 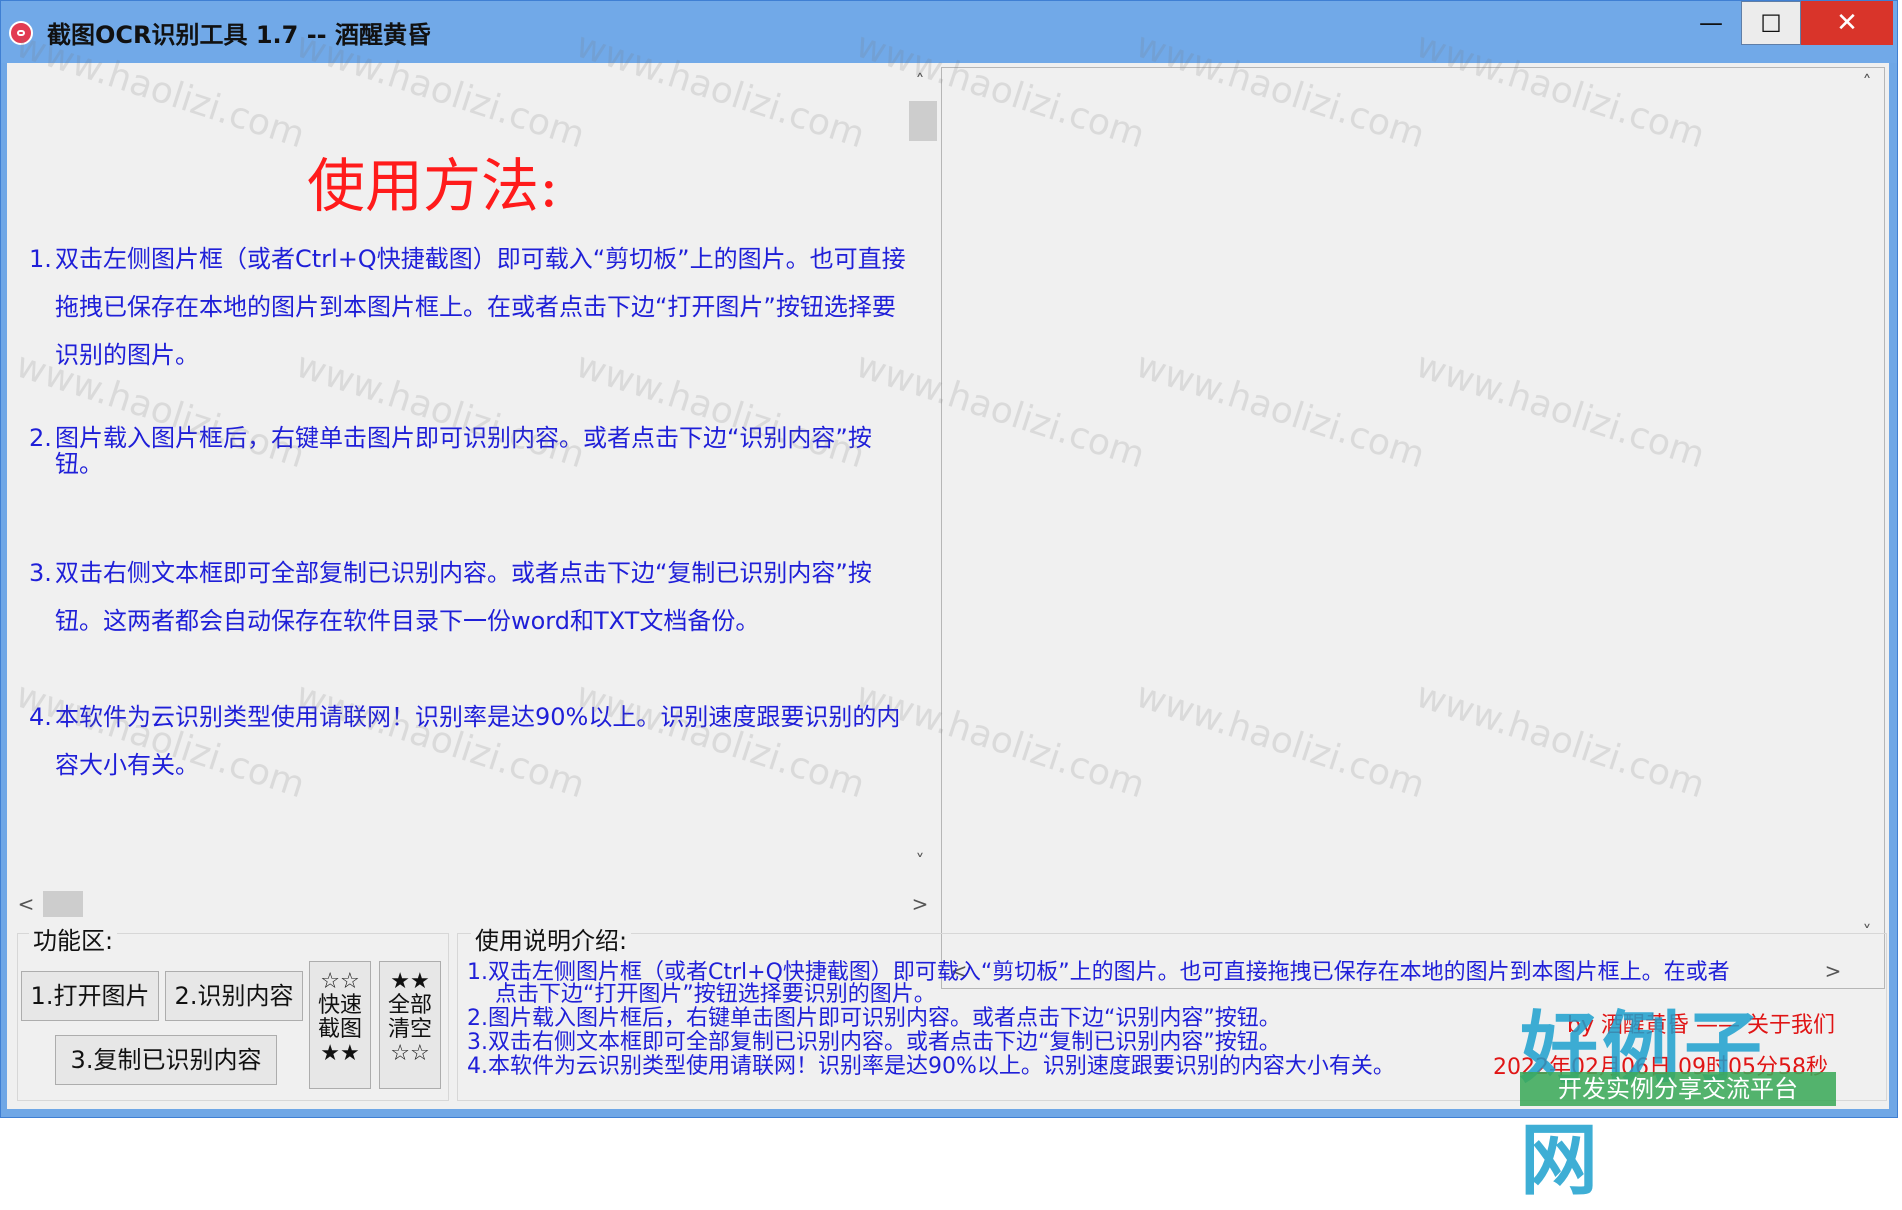 What do you see at coordinates (715, 994) in the screenshot?
I see `description-line: 点击下边“打开图片”按钮选择要识别的图片。` at bounding box center [715, 994].